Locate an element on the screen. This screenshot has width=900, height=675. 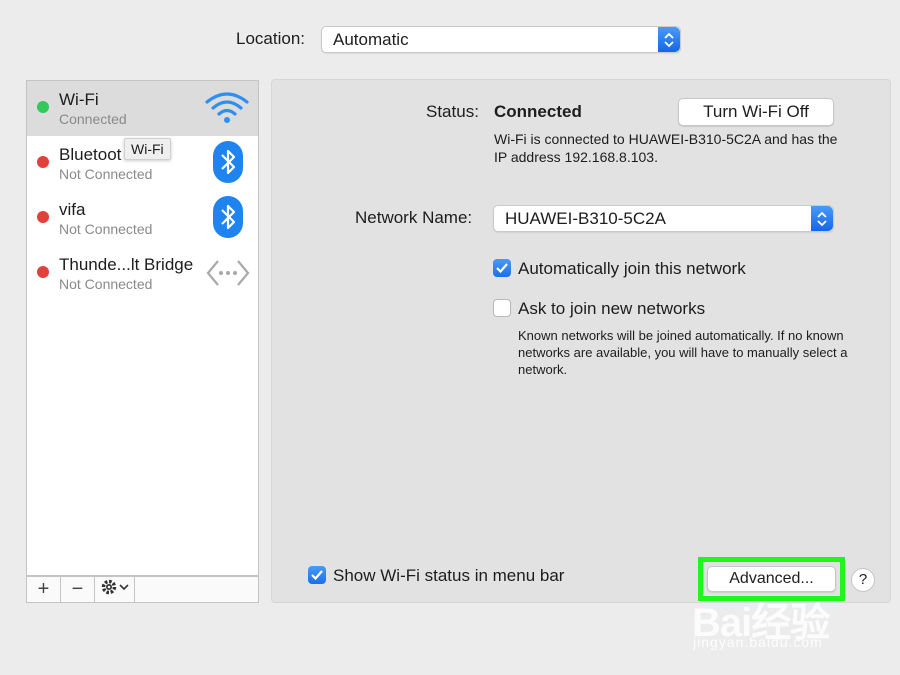
service-item-thunderbolt-bridge: Thunde...lt Bridge Not Connected is located at coordinates (142, 273).